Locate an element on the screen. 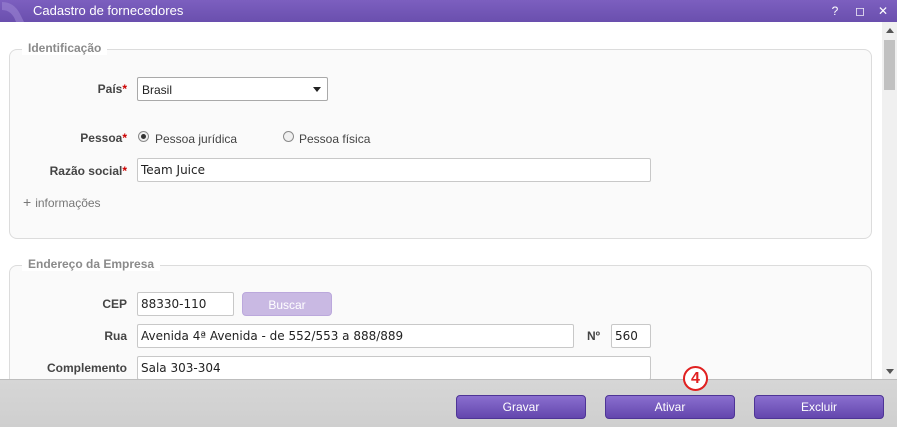  pessoa-juridica-label: Pessoa jurídica is located at coordinates (196, 139).